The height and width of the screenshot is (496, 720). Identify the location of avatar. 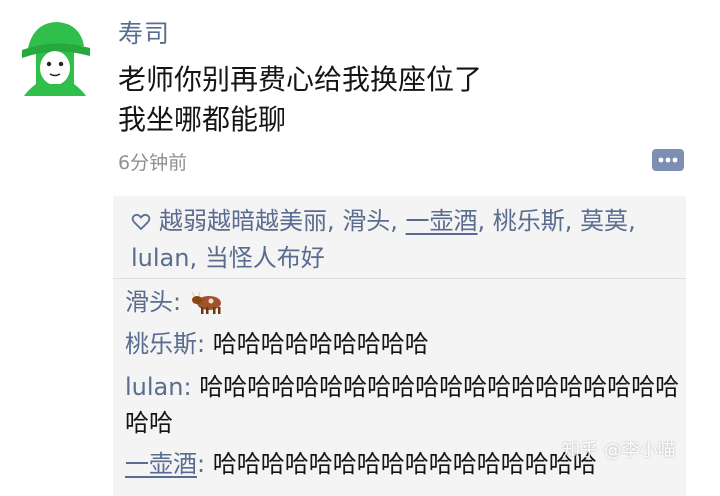
(55, 55).